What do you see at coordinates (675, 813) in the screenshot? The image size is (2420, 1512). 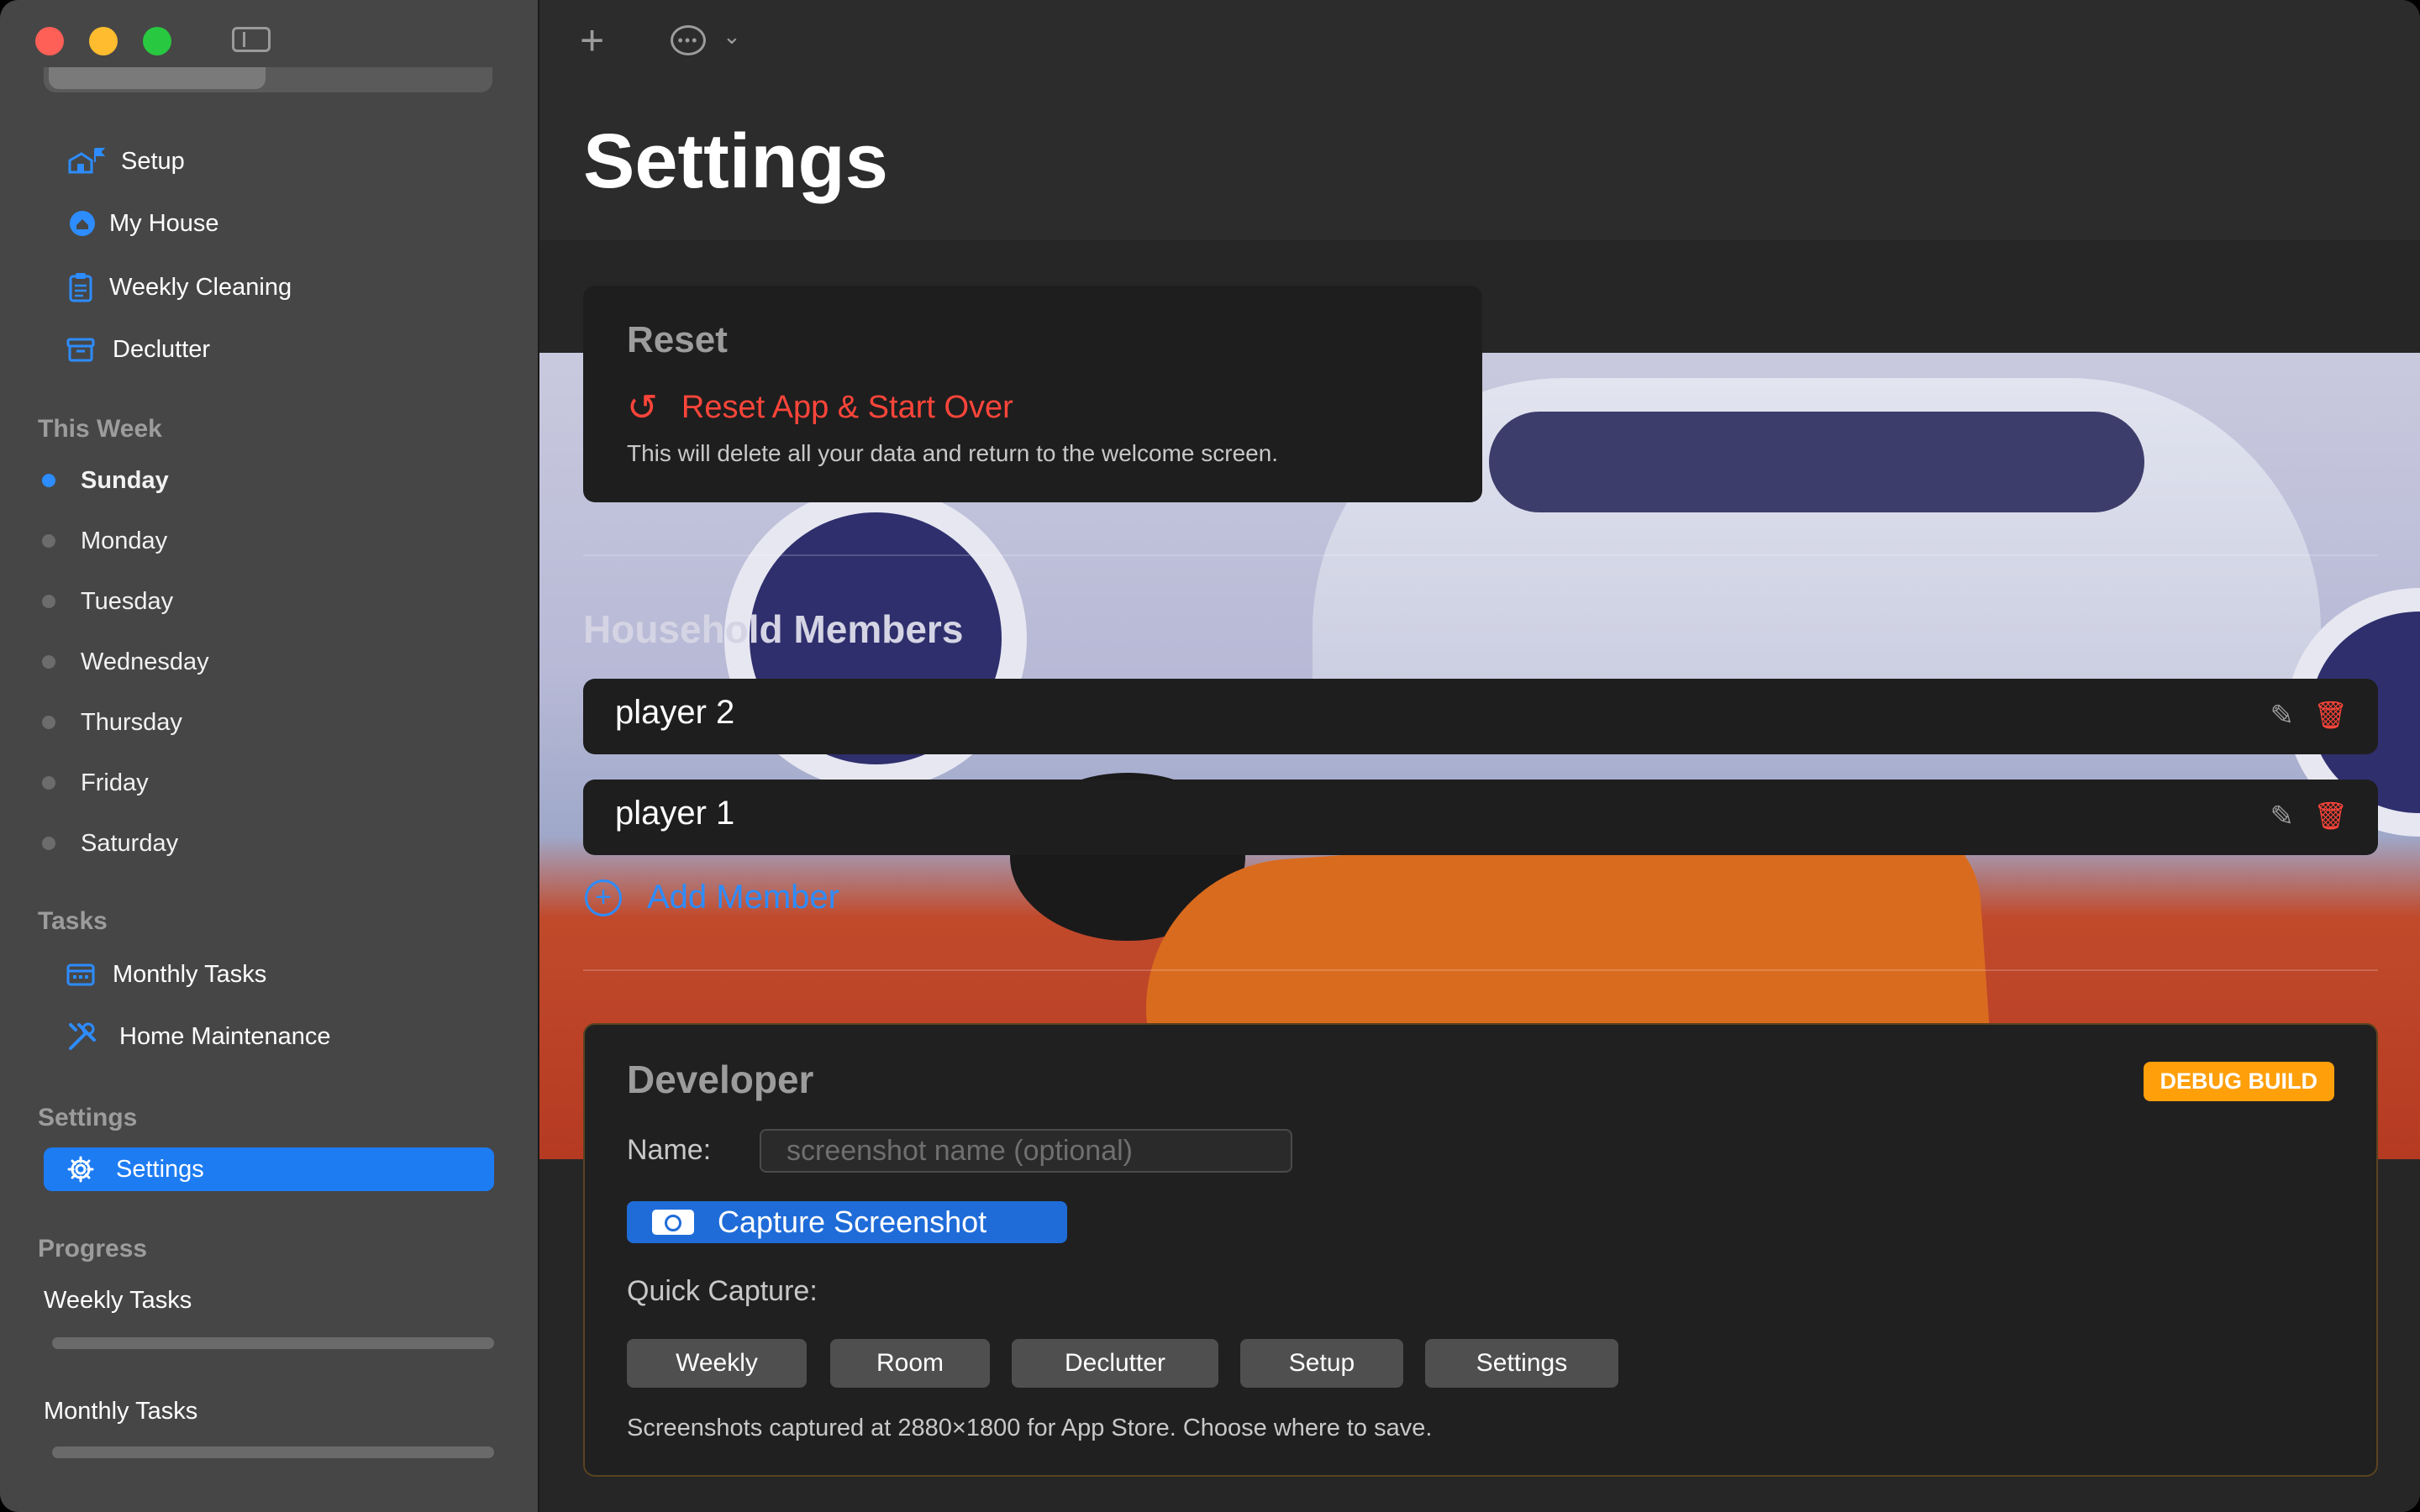 I see `member-name: player 1` at bounding box center [675, 813].